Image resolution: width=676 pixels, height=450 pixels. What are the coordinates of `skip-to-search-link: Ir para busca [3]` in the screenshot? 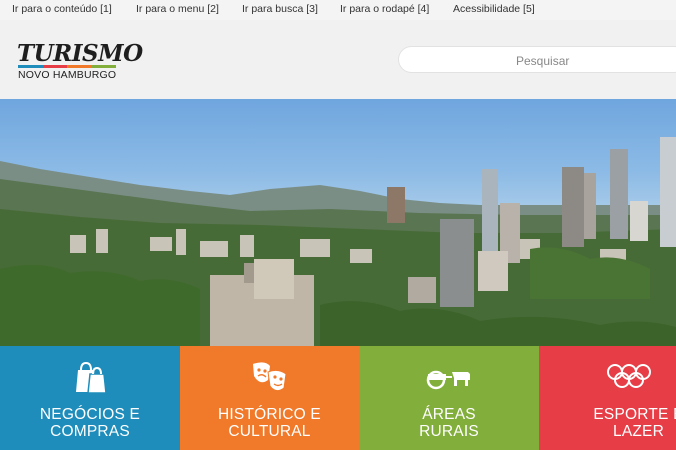 It's located at (280, 9).